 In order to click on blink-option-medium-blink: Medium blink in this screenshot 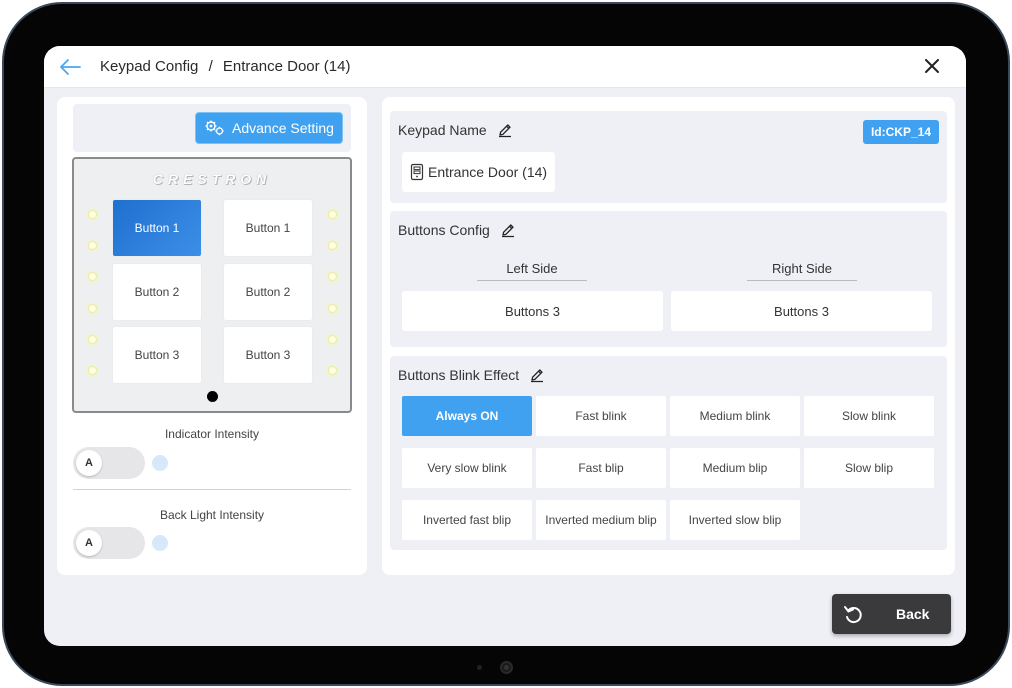, I will do `click(735, 416)`.